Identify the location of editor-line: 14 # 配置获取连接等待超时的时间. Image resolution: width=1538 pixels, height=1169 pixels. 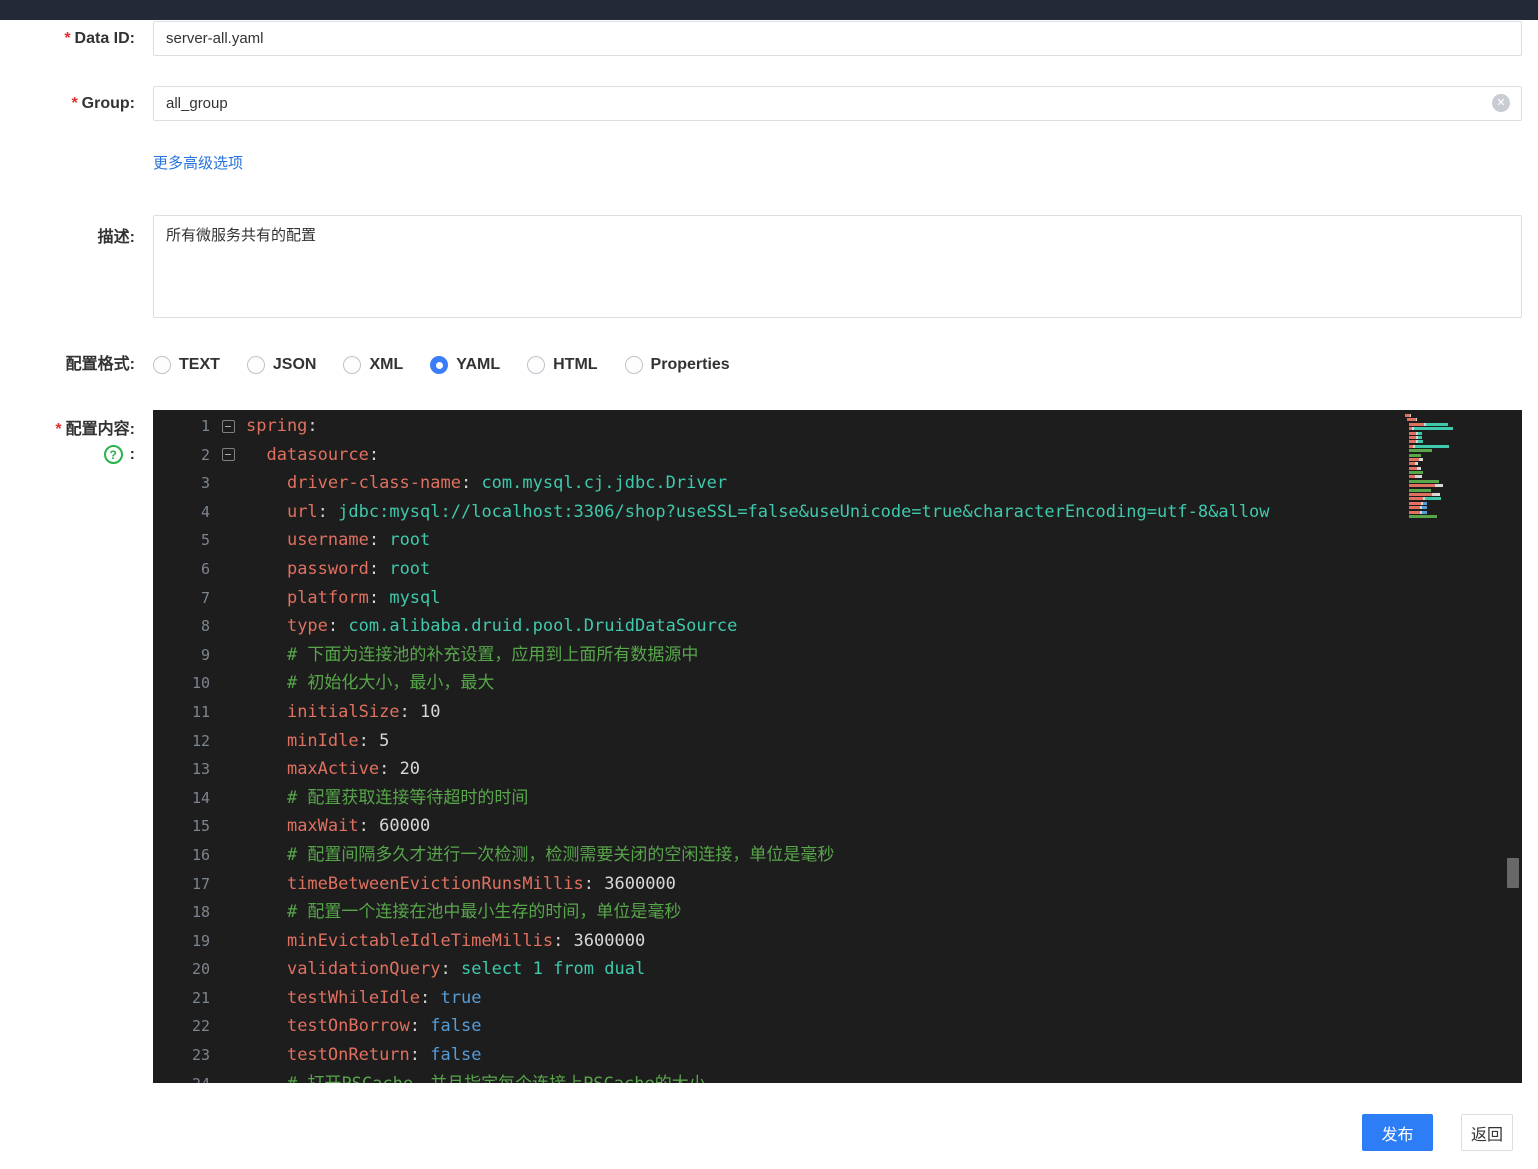
(837, 798).